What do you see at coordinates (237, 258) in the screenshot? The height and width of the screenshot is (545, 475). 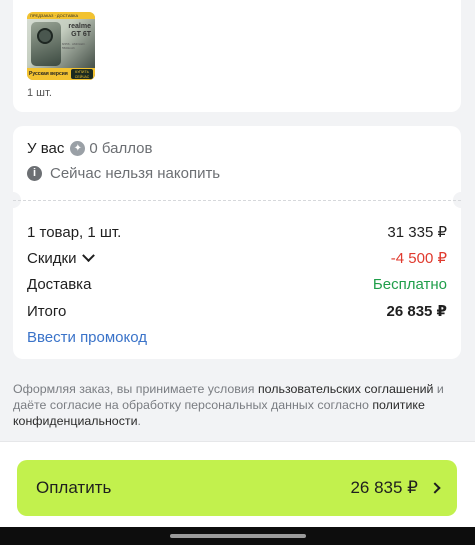 I see `discount-row: Скидки -4 500 ₽` at bounding box center [237, 258].